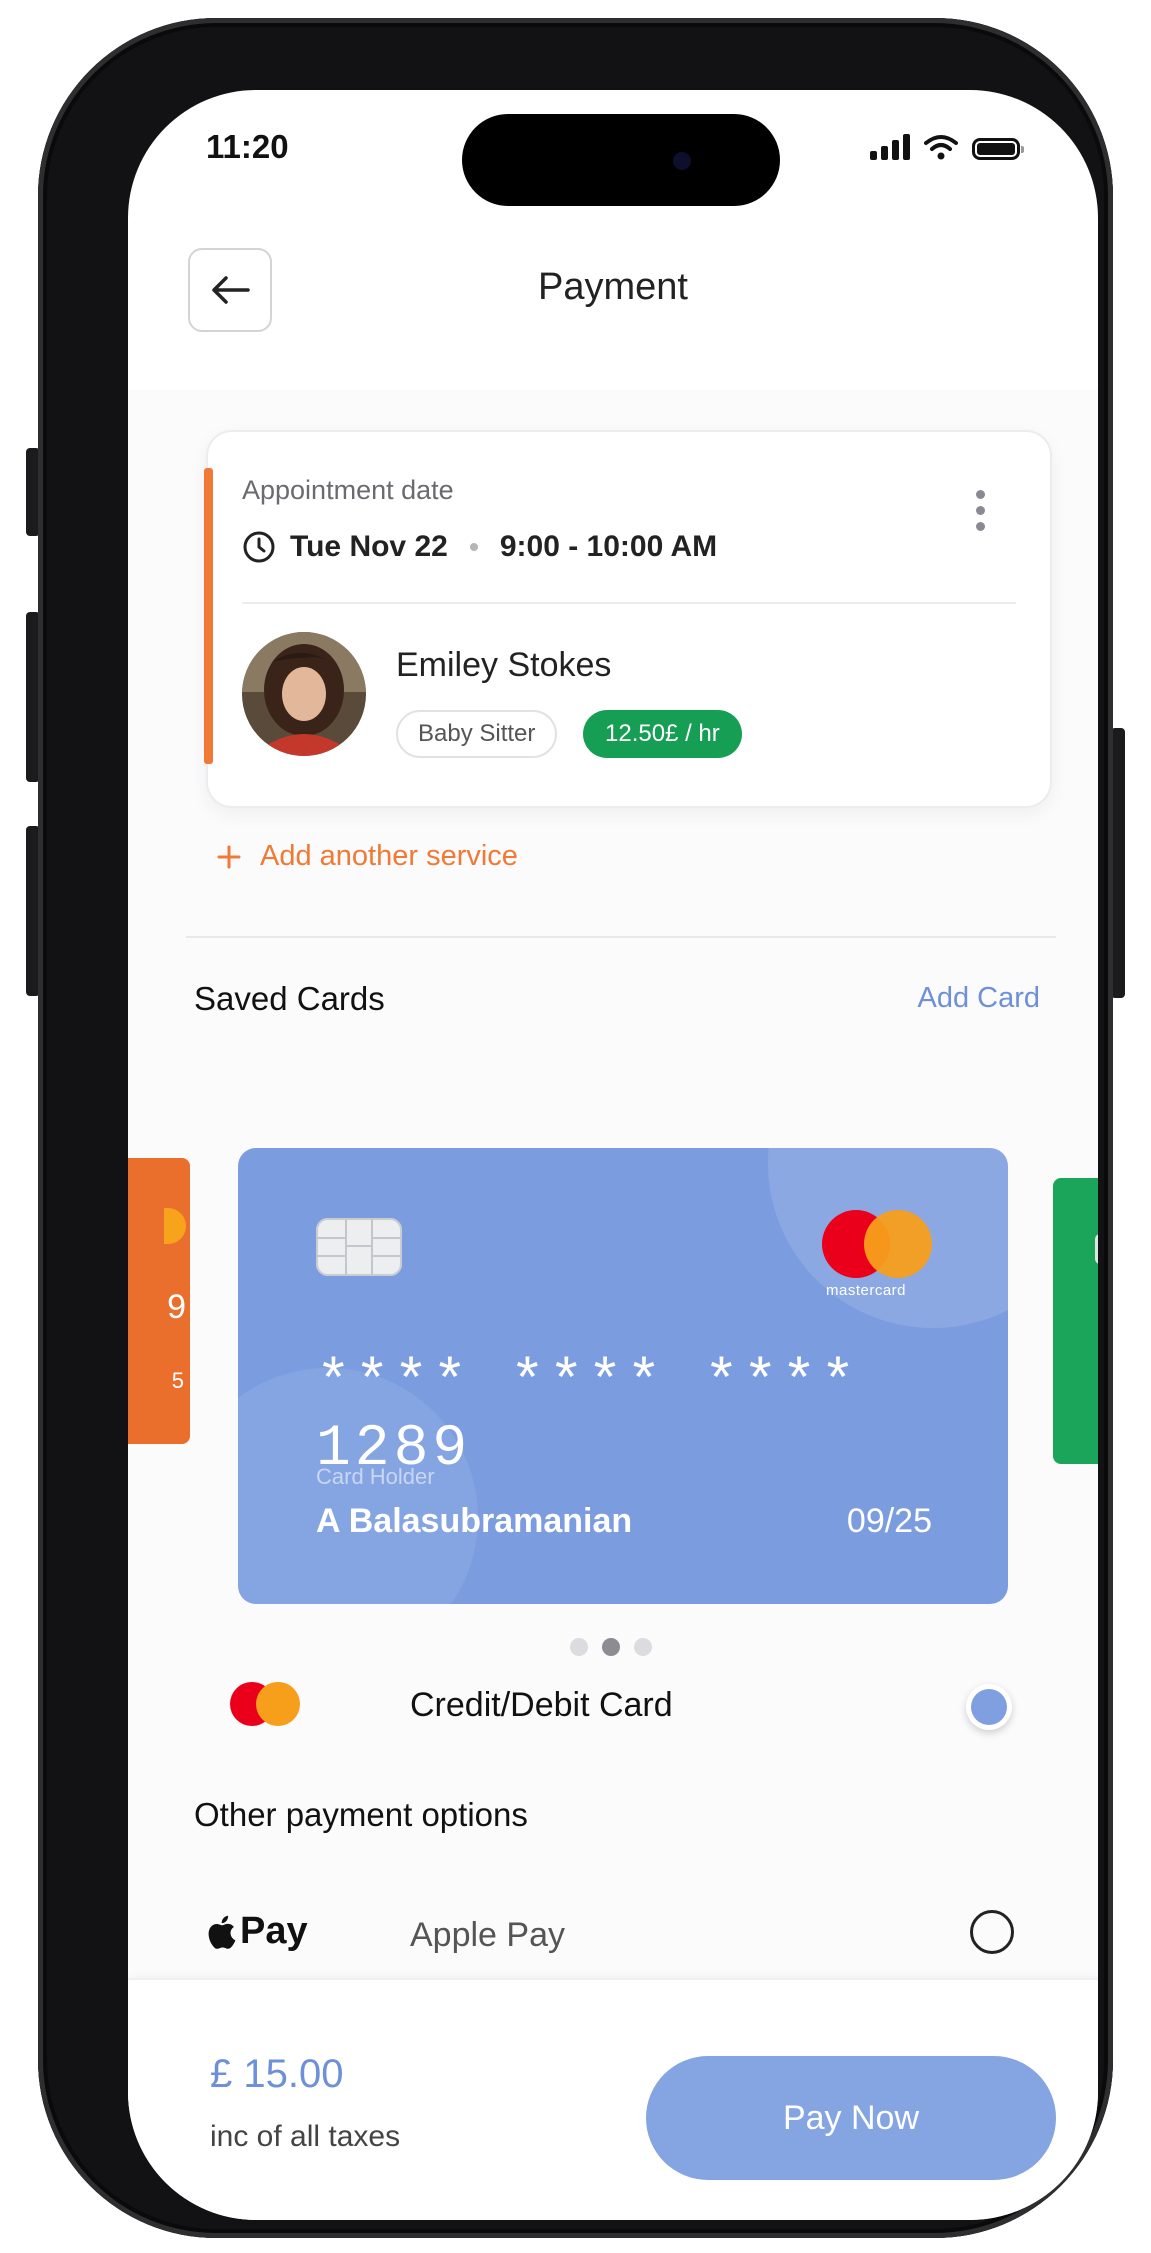  I want to click on apple-pay-text: Pay, so click(274, 1931).